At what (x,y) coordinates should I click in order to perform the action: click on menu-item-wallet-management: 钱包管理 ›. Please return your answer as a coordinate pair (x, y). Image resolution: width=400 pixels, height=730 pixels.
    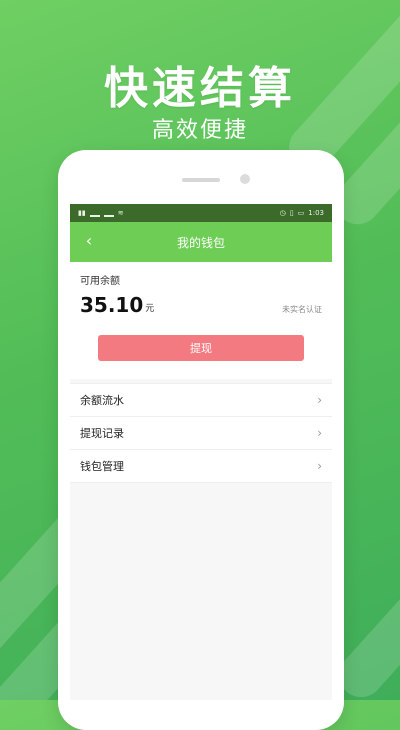
    Looking at the image, I should click on (201, 466).